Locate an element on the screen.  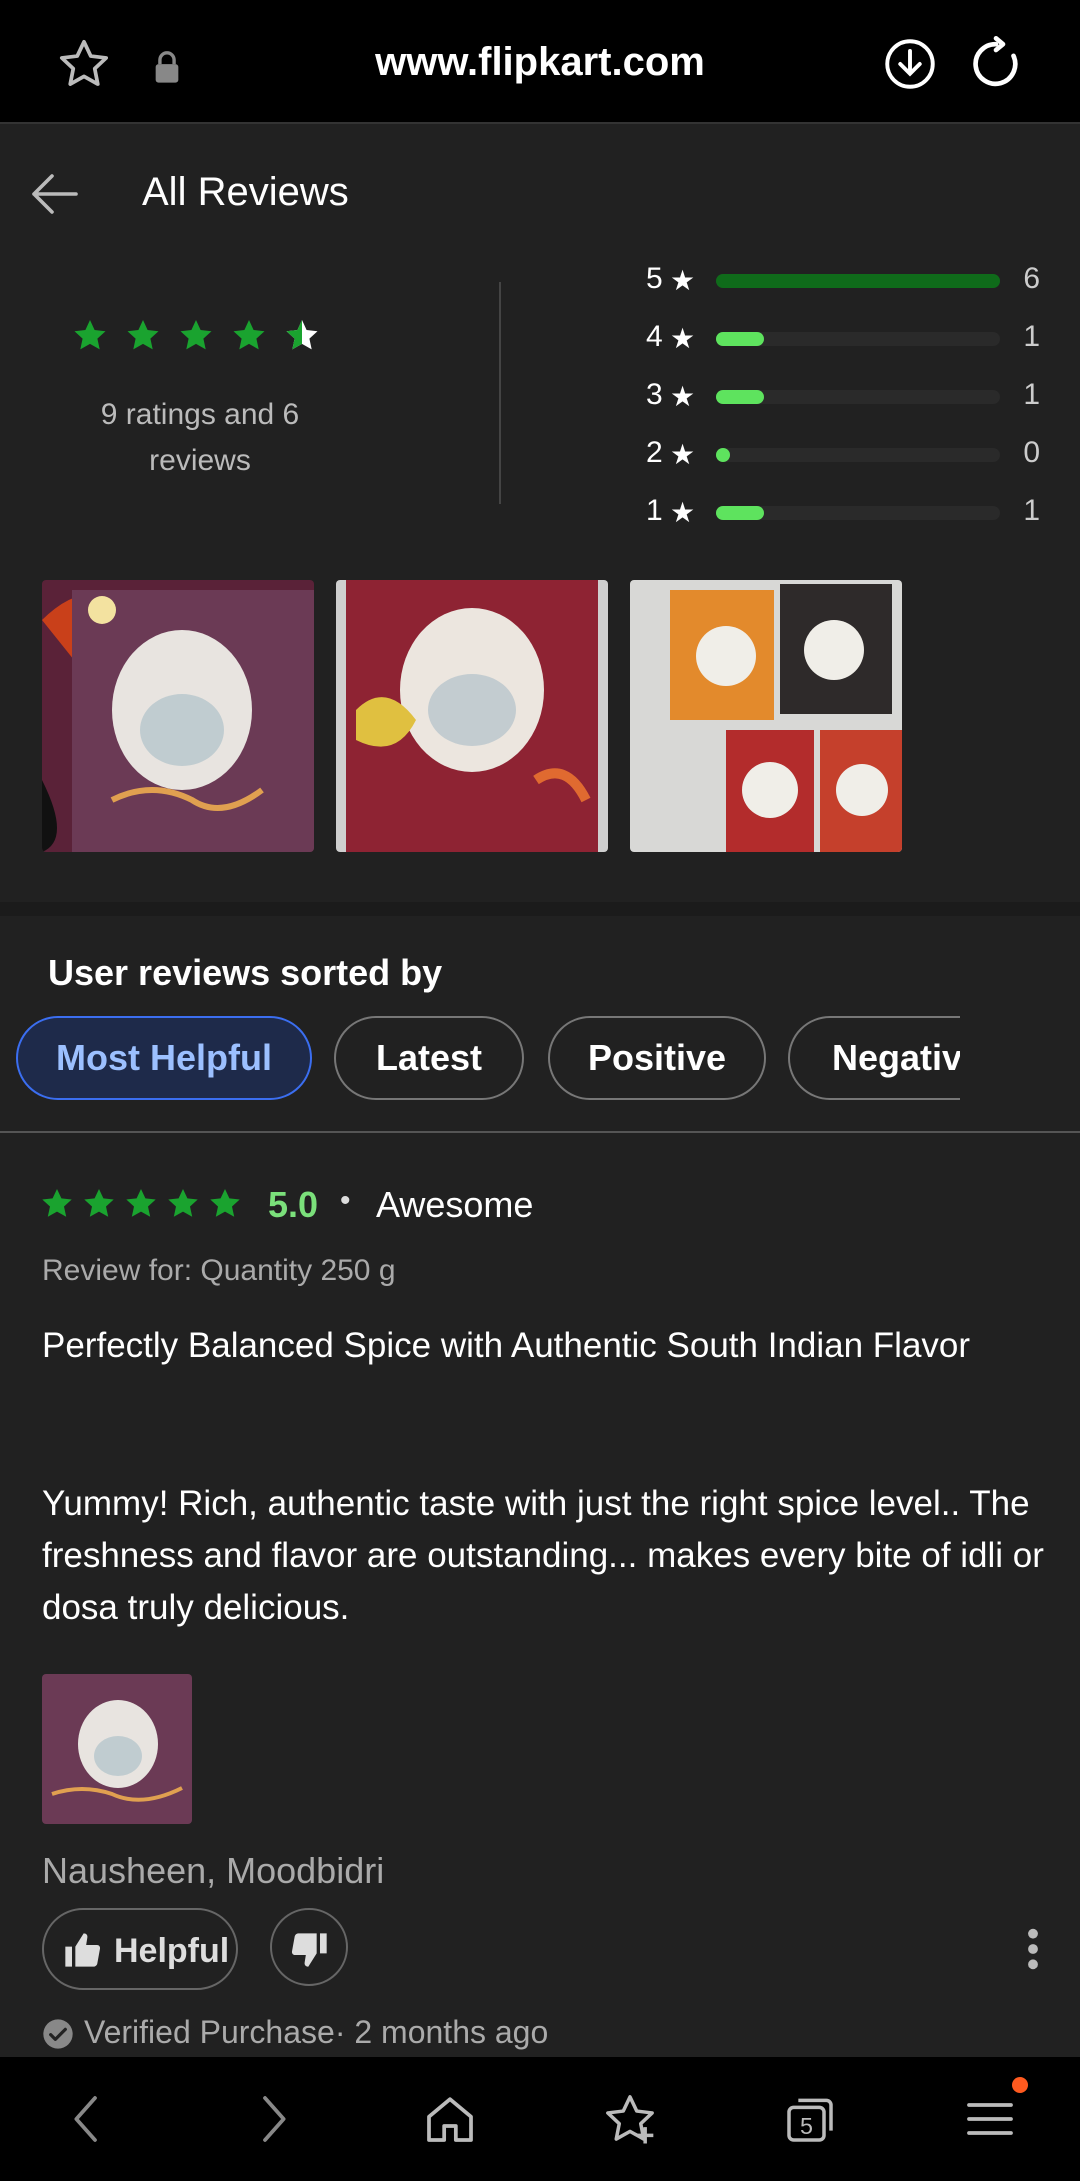
browser-bottom-nav: 5 is located at coordinates (540, 2119).